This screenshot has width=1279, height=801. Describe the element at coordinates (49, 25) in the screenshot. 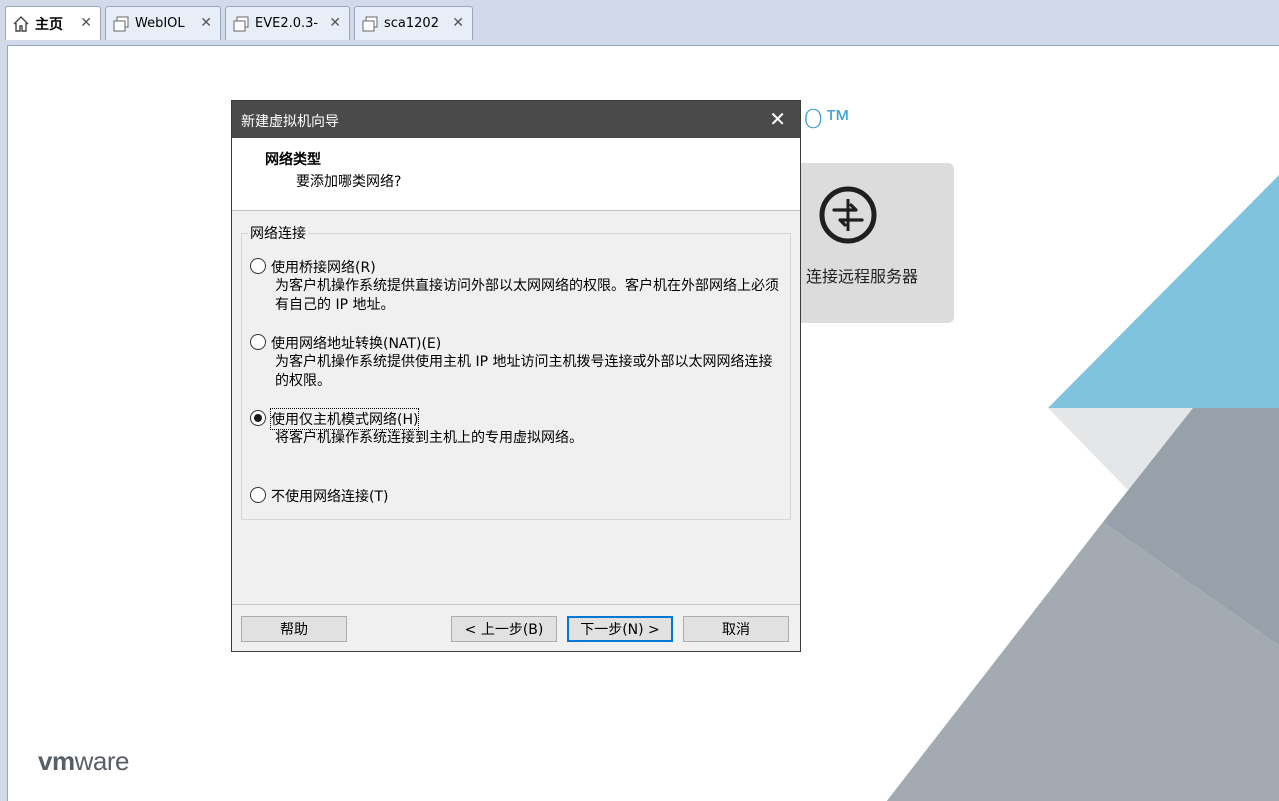

I see `tab-label: 主页` at that location.